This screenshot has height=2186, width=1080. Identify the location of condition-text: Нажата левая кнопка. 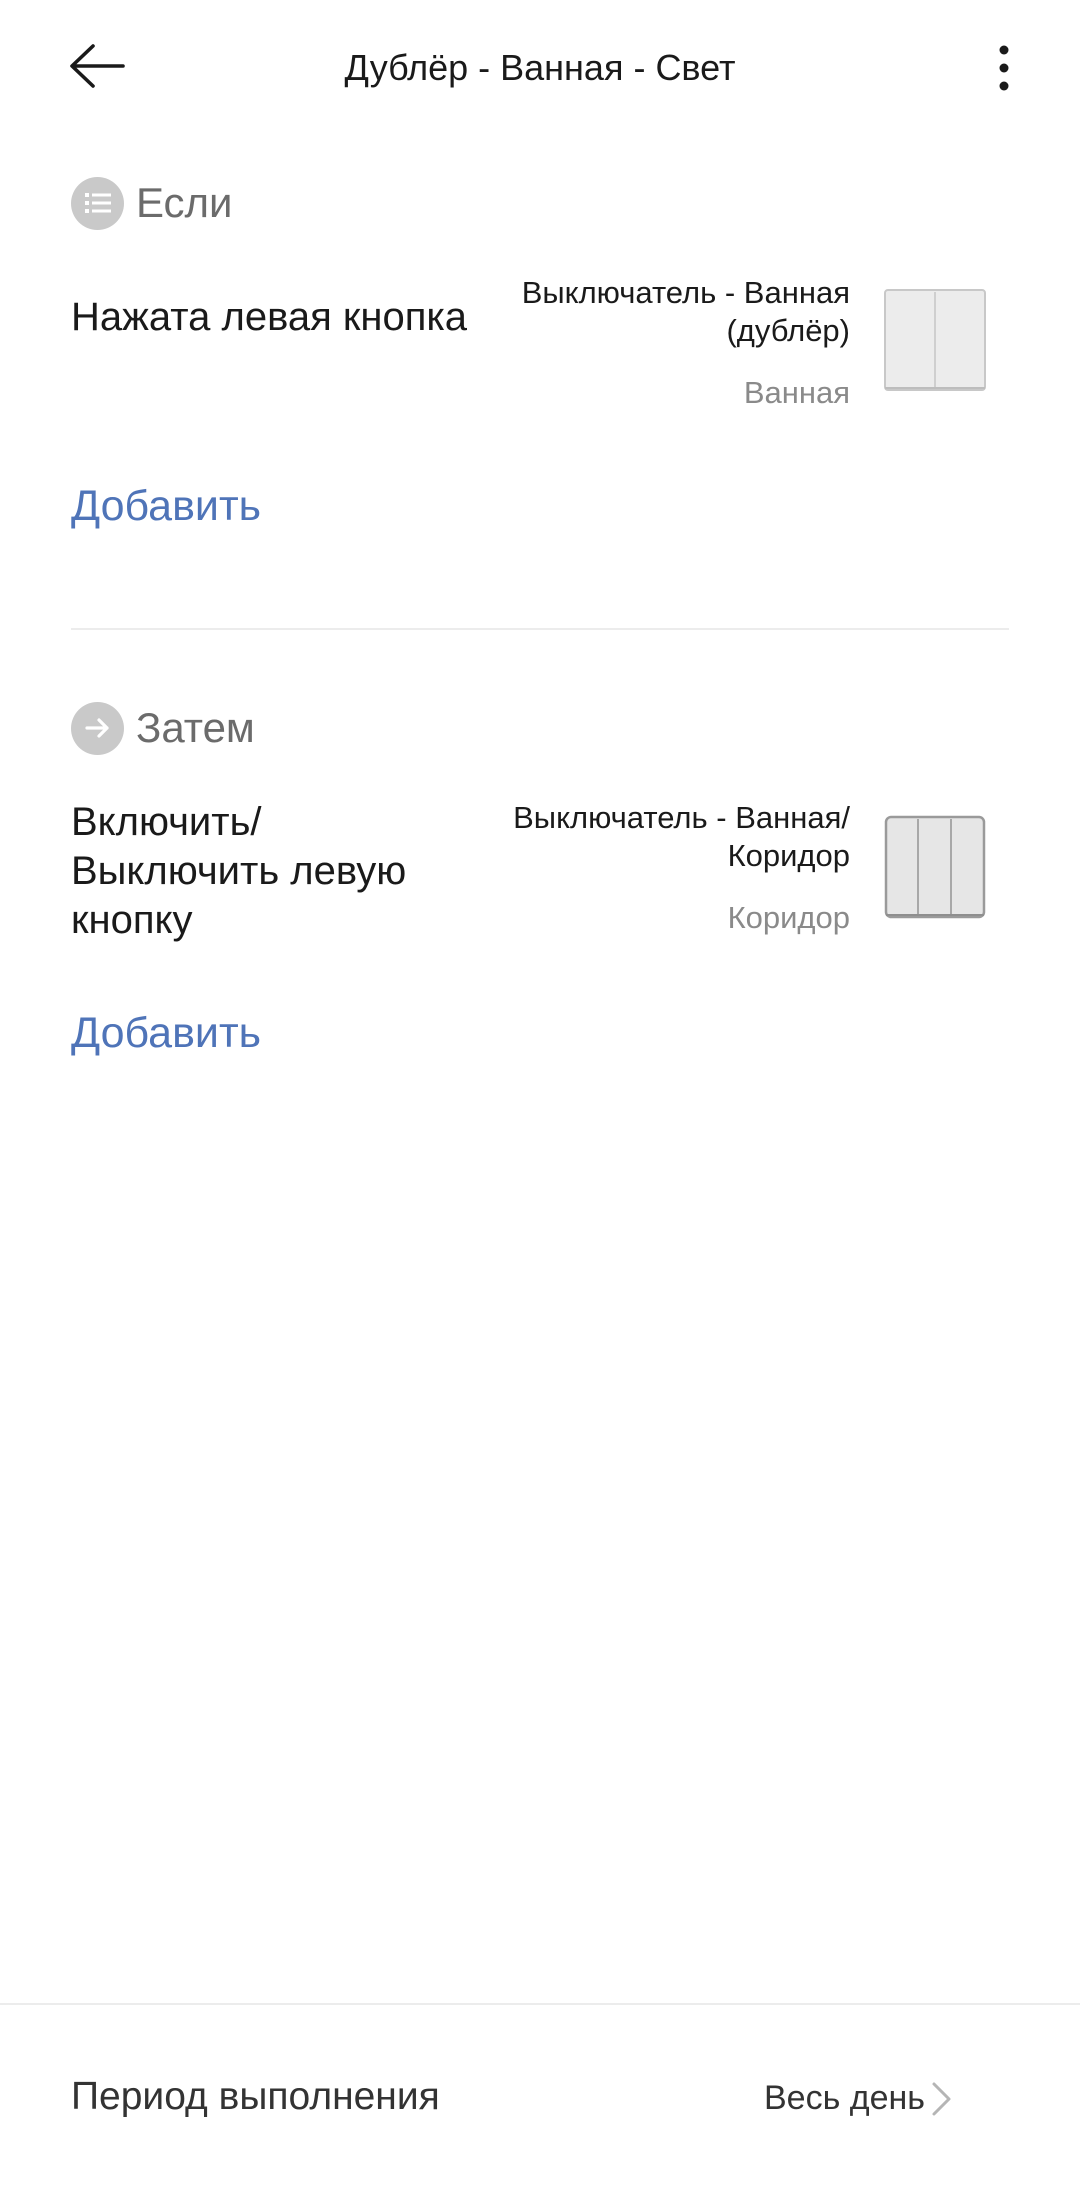
(269, 317).